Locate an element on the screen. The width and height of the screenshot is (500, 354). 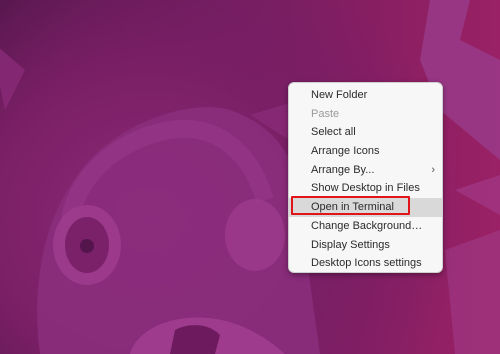
menu-item-label: Select all is located at coordinates (333, 132).